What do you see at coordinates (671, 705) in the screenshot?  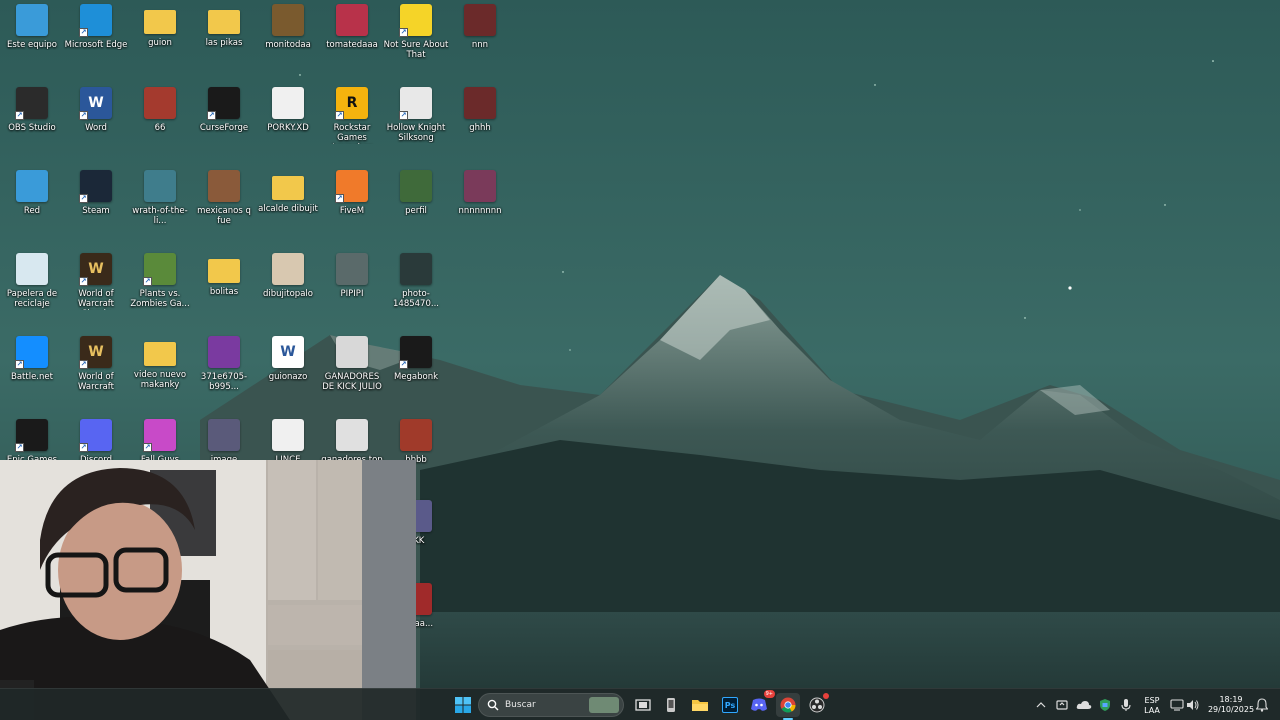 I see `taskbar-app-widget` at bounding box center [671, 705].